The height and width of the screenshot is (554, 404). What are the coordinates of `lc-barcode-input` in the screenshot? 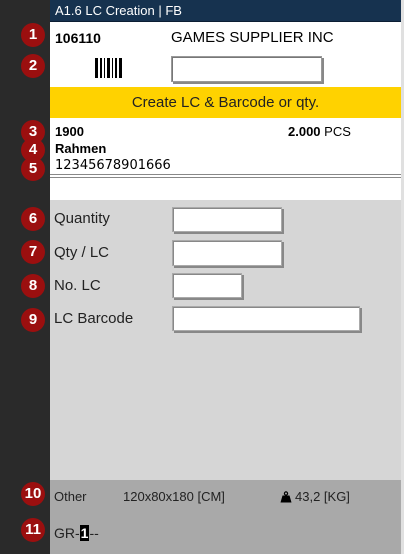 It's located at (266, 318).